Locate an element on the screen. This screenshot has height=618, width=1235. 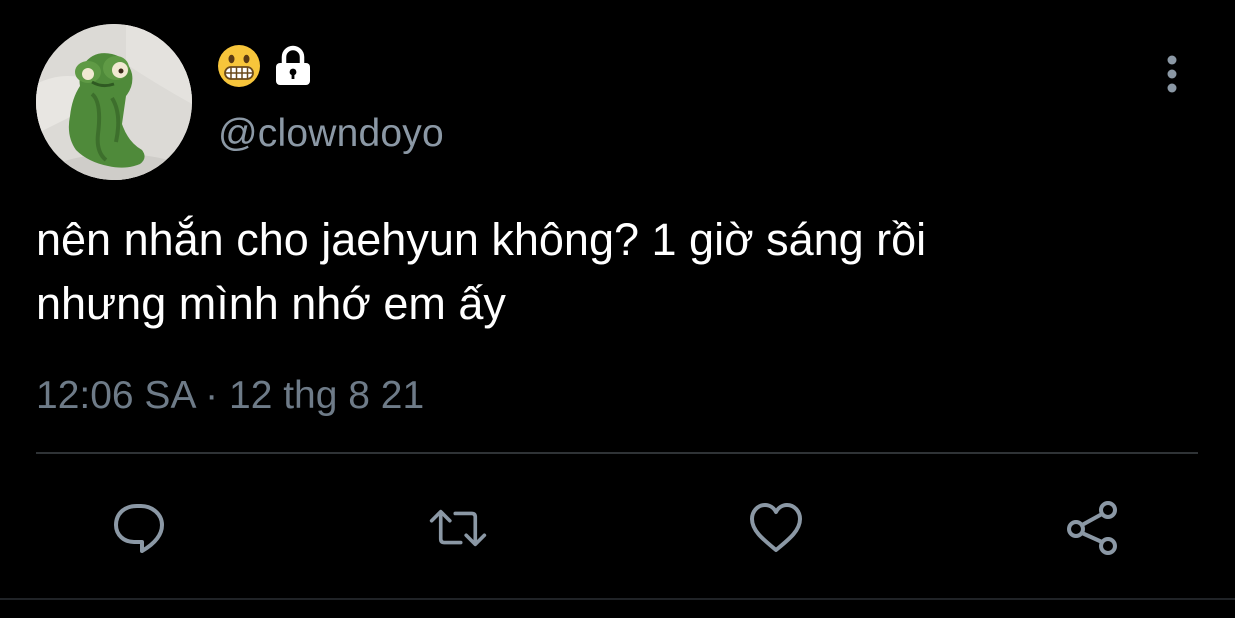
like-button is located at coordinates (776, 528).